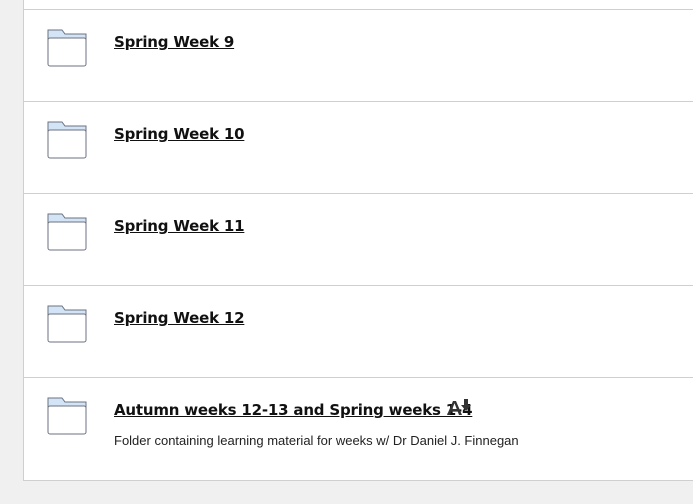 The height and width of the screenshot is (504, 693). What do you see at coordinates (174, 42) in the screenshot?
I see `folder-link: Spring Week 9` at bounding box center [174, 42].